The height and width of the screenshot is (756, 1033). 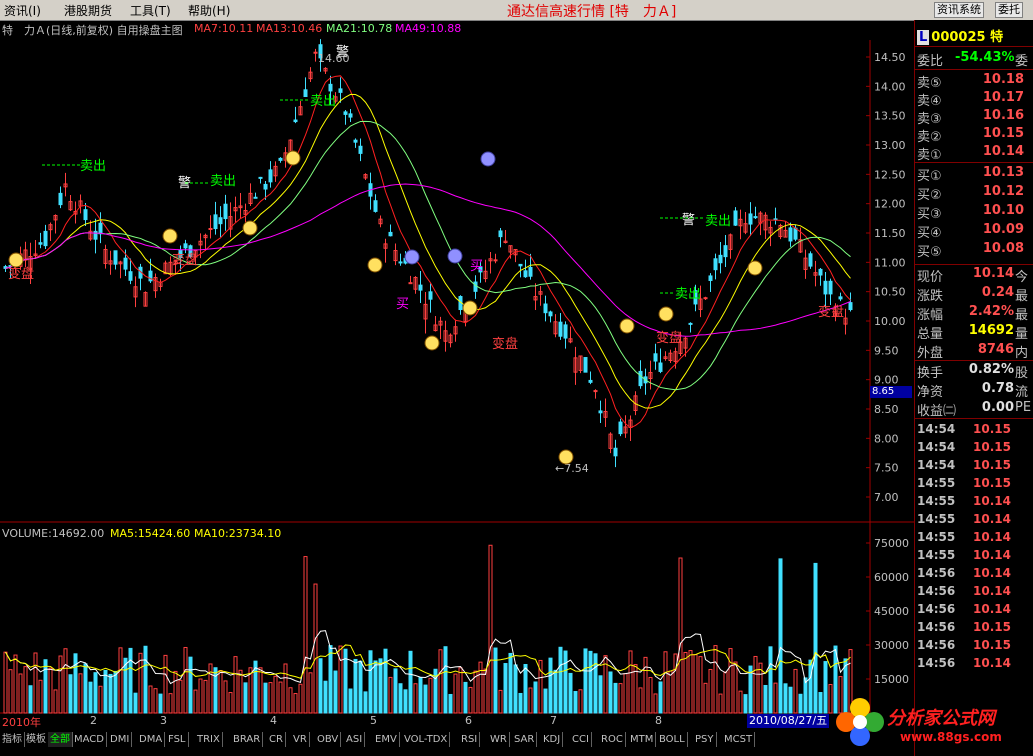 What do you see at coordinates (373, 720) in the screenshot?
I see `date-tick: 5` at bounding box center [373, 720].